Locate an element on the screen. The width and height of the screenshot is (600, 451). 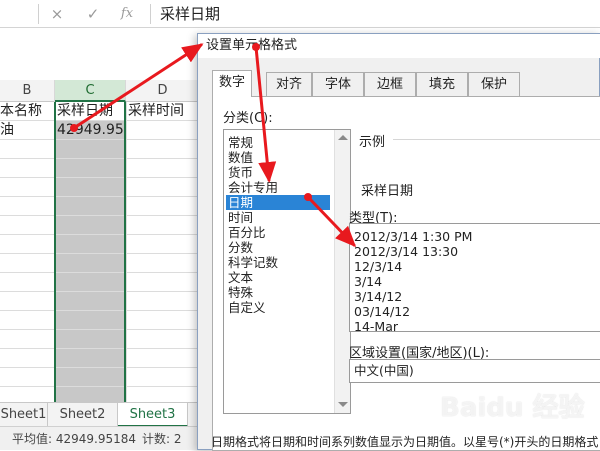
arrow-to-type-list is located at coordinates (331, 221).